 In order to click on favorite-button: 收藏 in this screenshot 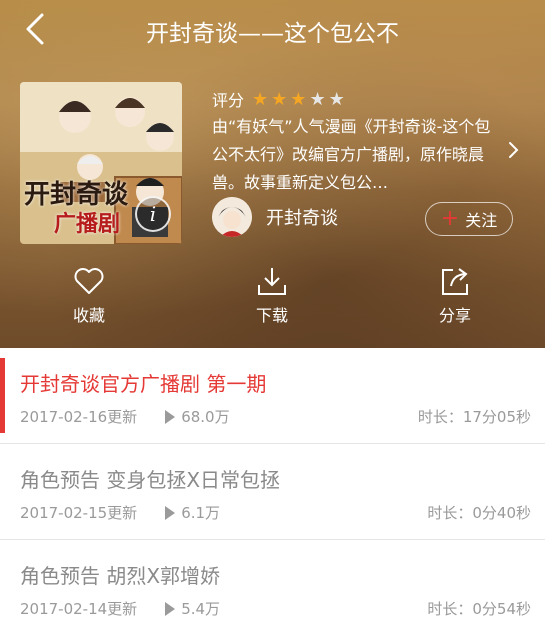, I will do `click(89, 296)`.